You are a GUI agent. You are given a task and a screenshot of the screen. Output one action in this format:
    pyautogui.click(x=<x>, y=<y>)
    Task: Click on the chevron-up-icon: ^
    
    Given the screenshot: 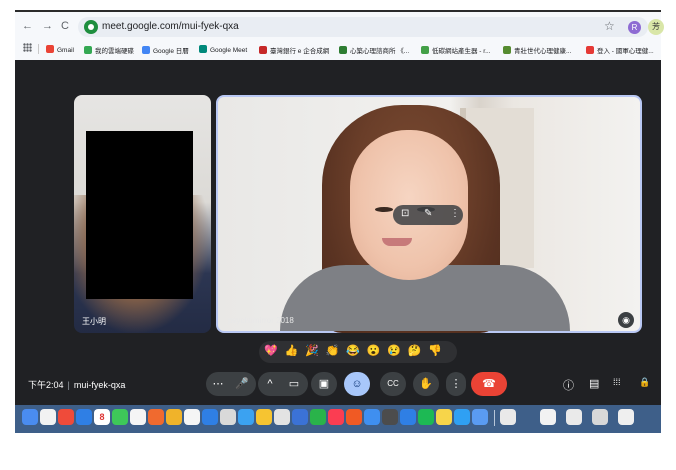 What is the action you would take?
    pyautogui.click(x=270, y=384)
    